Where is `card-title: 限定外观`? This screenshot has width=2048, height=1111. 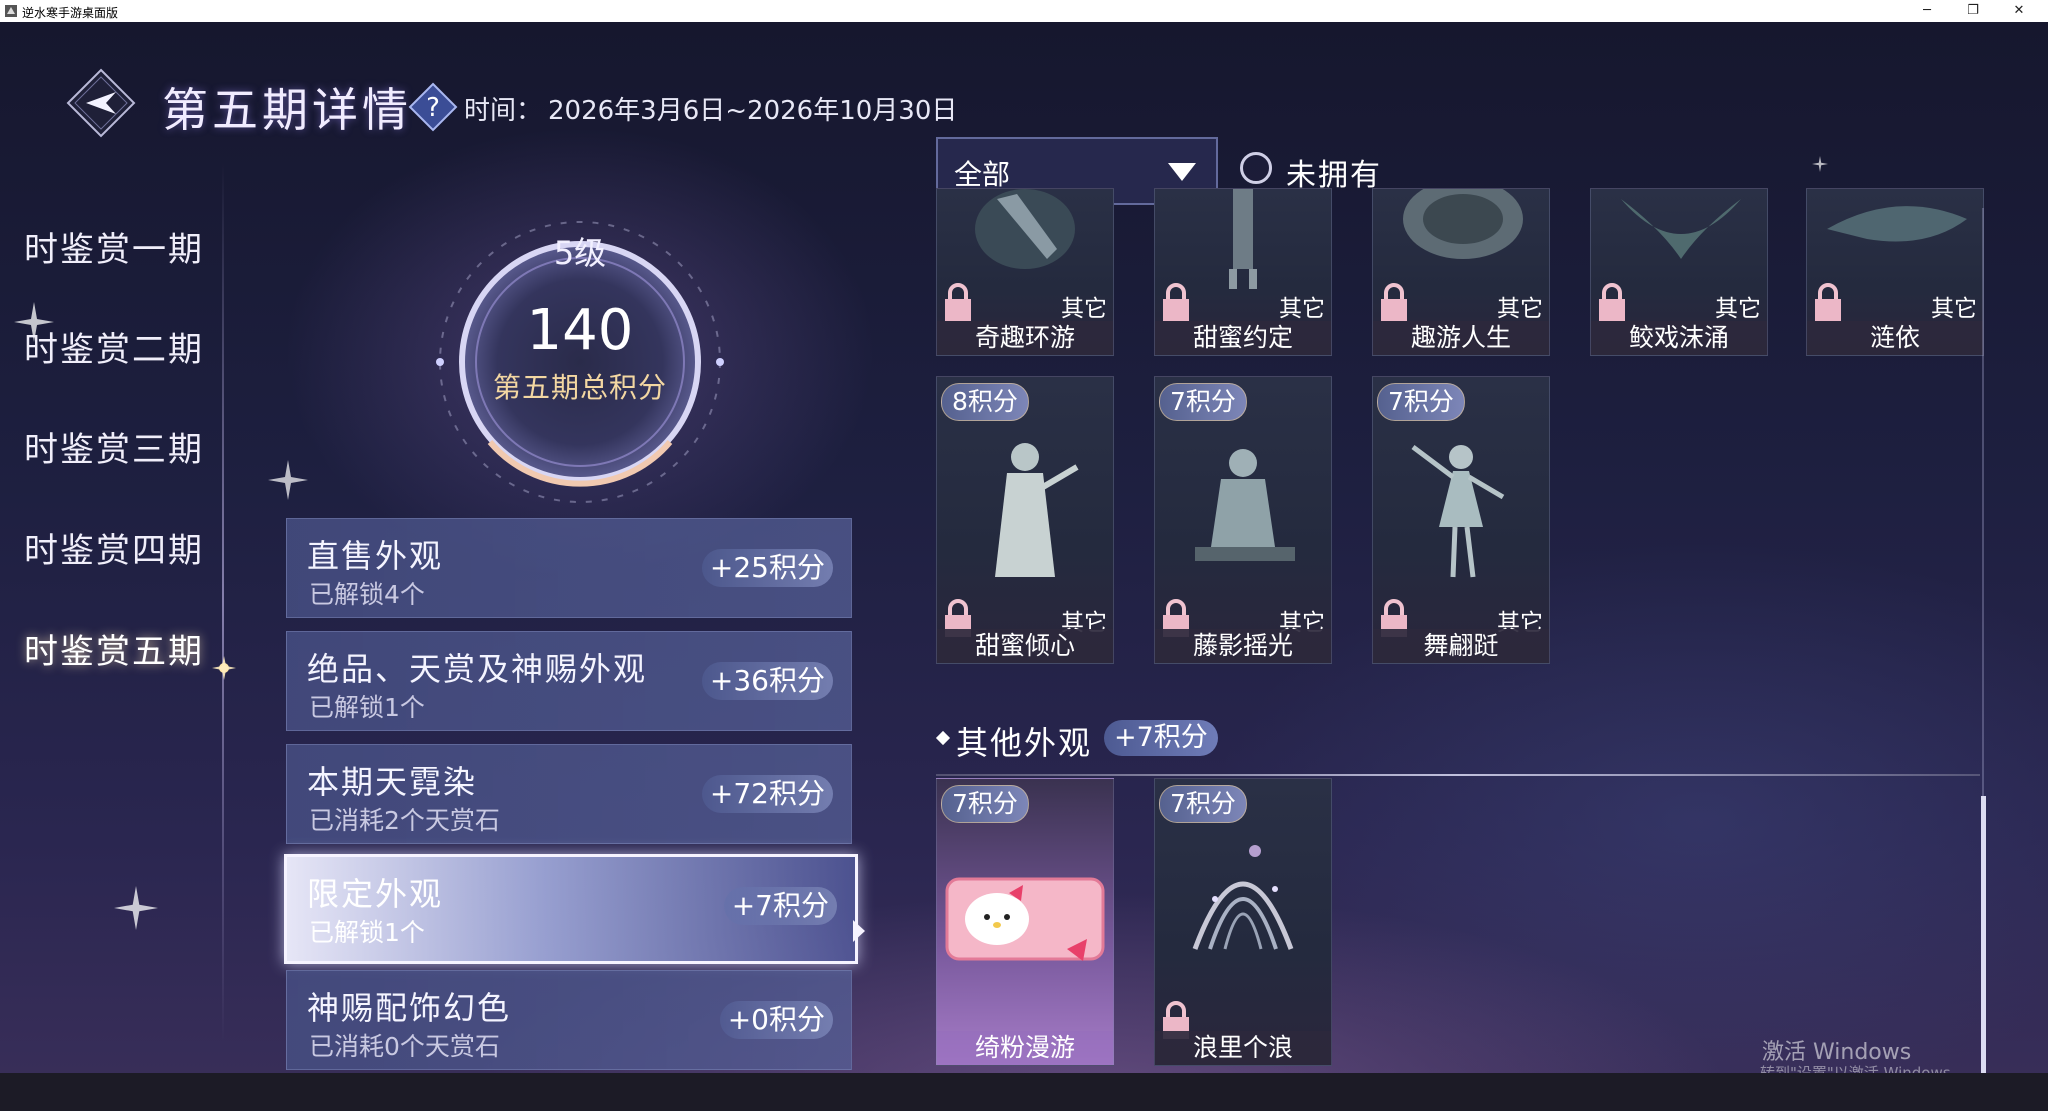 card-title: 限定外观 is located at coordinates (375, 894).